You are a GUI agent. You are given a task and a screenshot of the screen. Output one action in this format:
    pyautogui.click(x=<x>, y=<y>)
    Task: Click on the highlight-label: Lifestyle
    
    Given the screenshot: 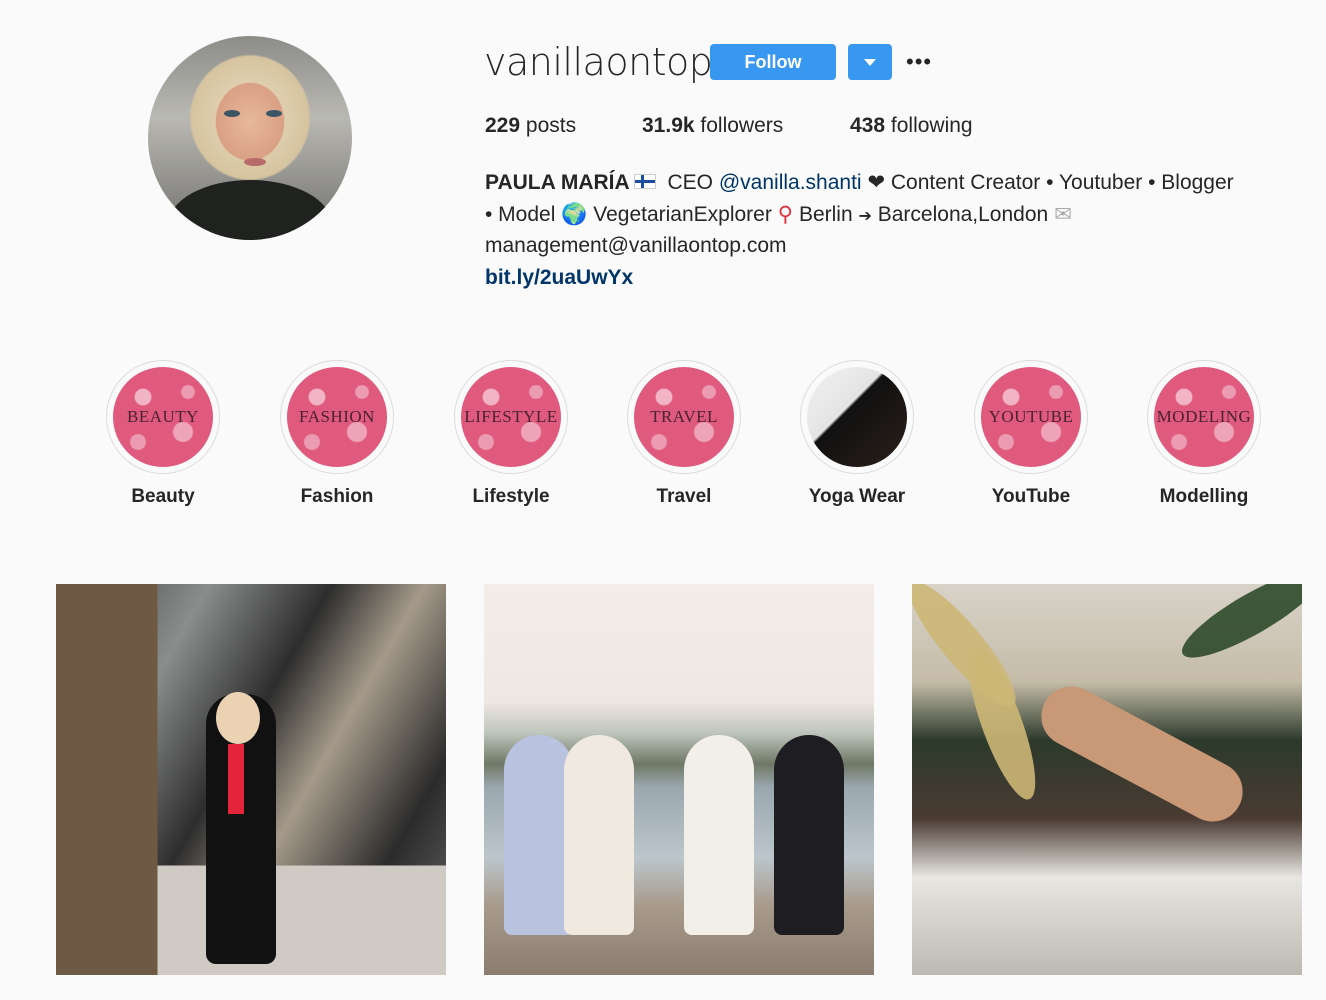 What is the action you would take?
    pyautogui.click(x=511, y=496)
    